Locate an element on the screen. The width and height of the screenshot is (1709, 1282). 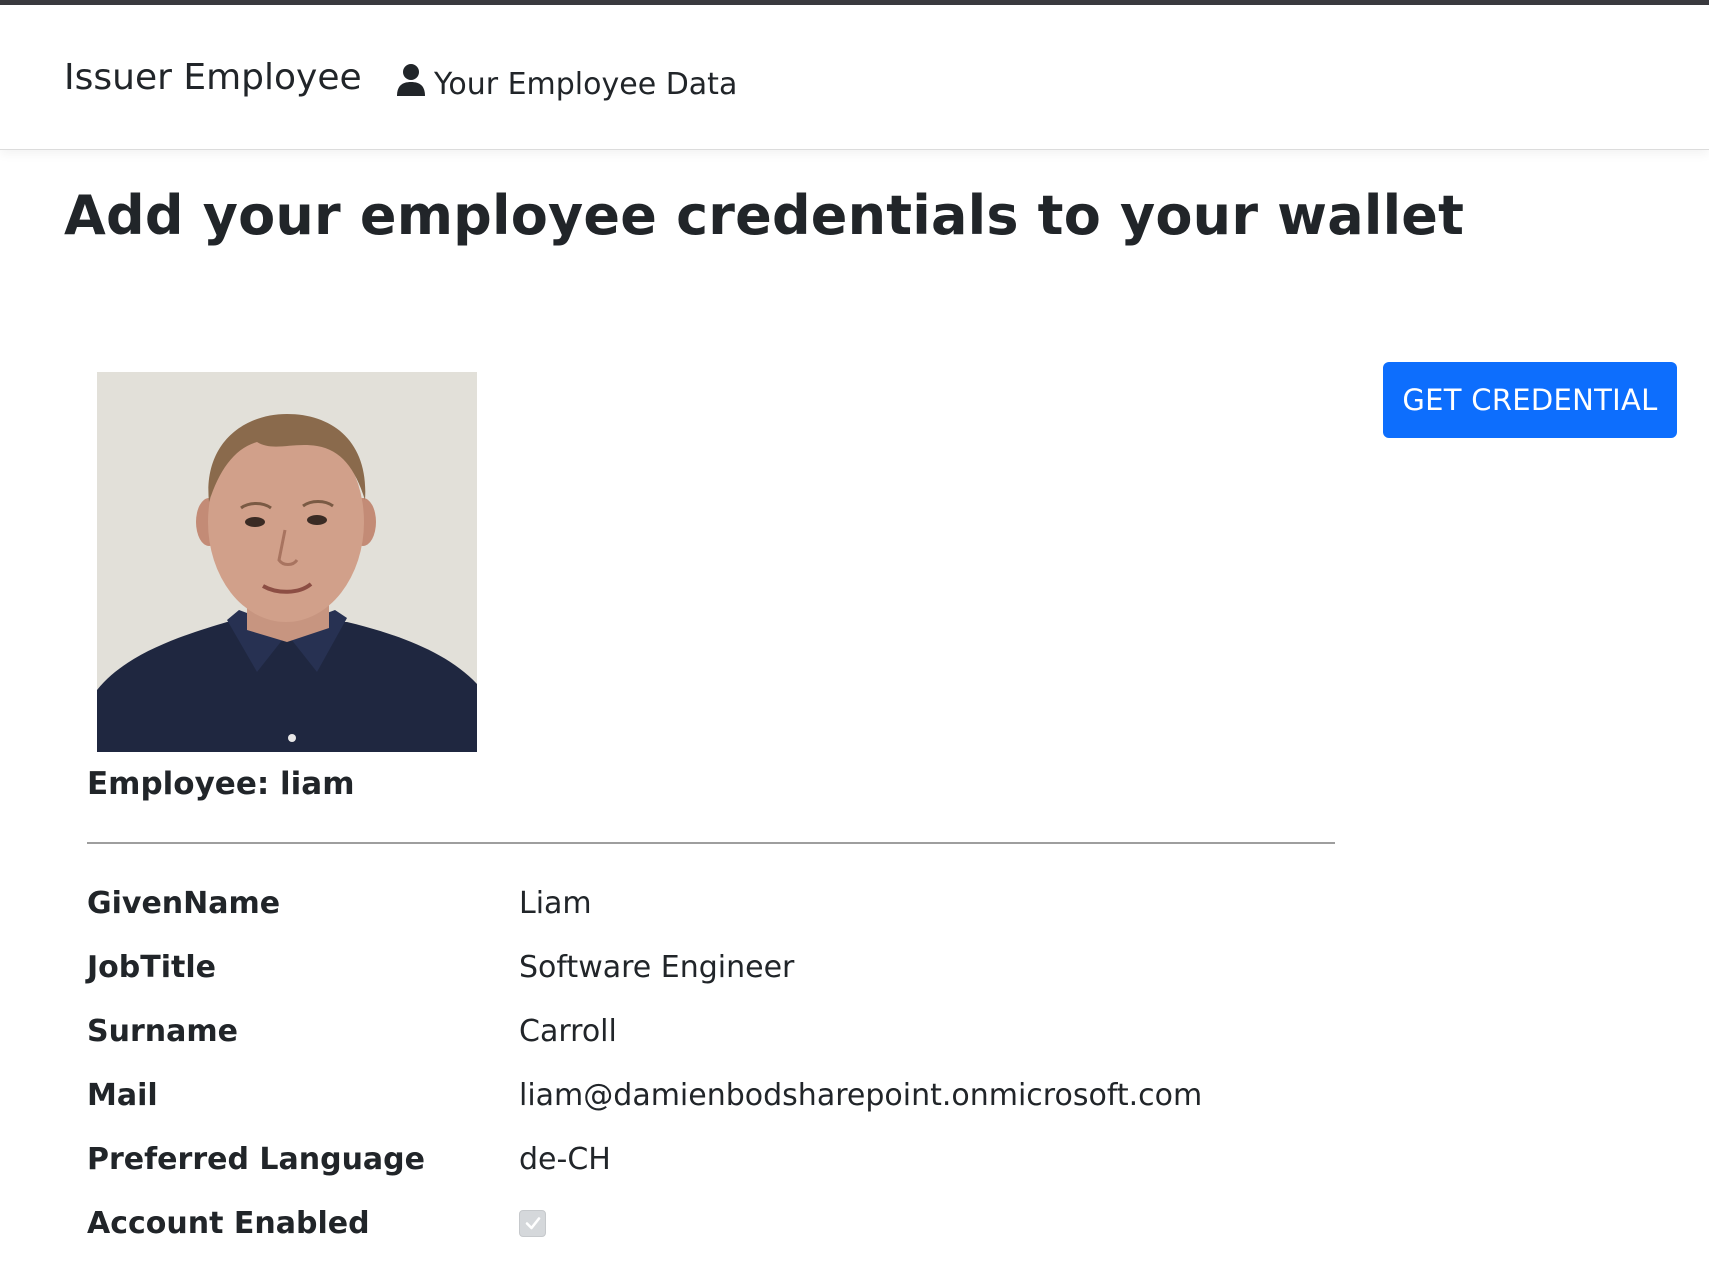
navbar-brand: Issuer Employee is located at coordinates (213, 77).